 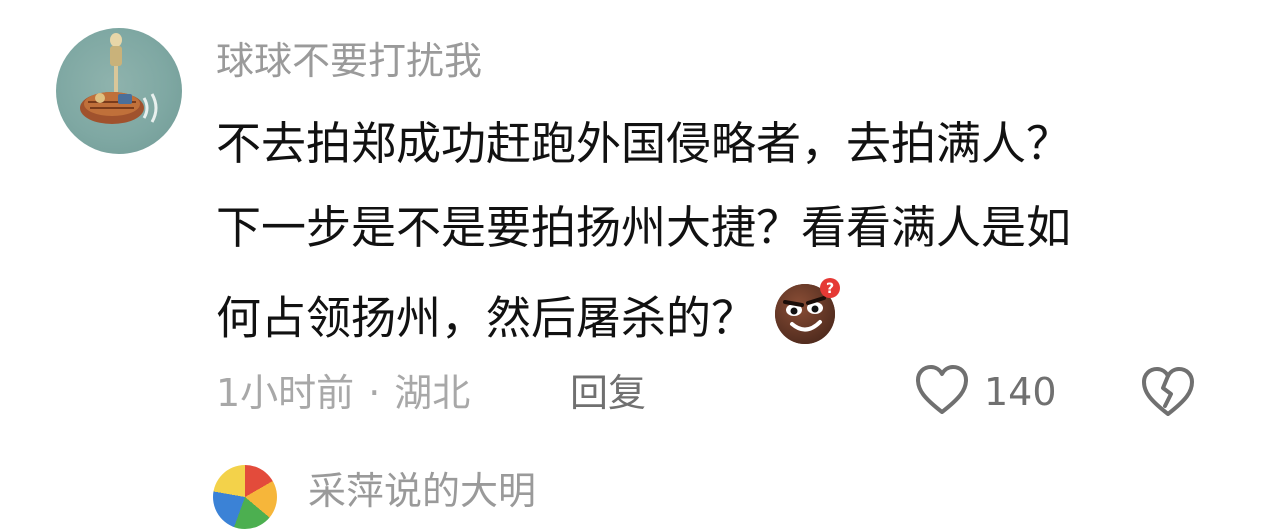 I want to click on heart-outline-icon, so click(x=942, y=392).